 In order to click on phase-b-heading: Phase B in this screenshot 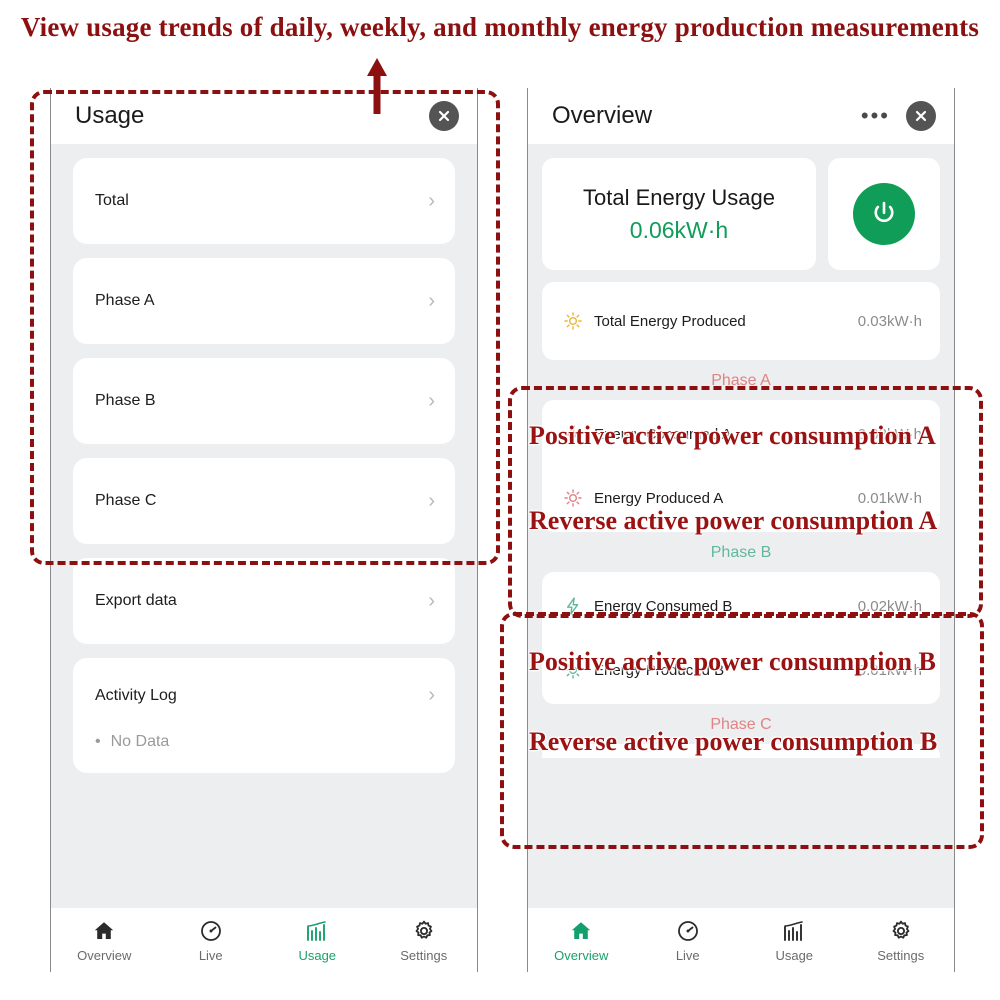, I will do `click(741, 552)`.